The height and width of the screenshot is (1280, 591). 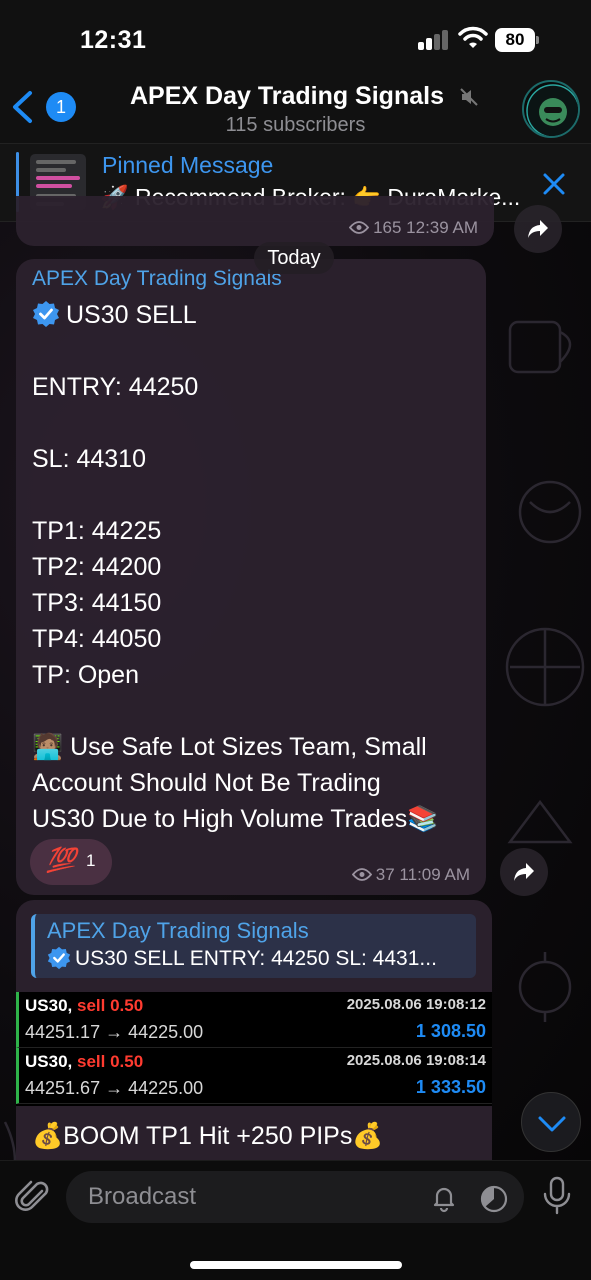 I want to click on message-line: ENTRY: 44250, so click(x=115, y=387).